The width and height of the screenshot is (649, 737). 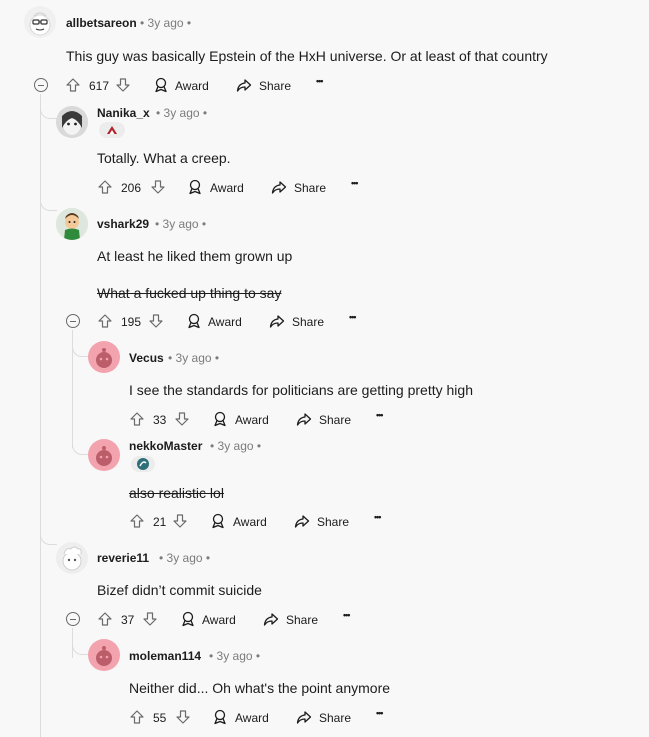 What do you see at coordinates (189, 293) in the screenshot?
I see `comment-body-strikethrough: What a fucked up thing to say` at bounding box center [189, 293].